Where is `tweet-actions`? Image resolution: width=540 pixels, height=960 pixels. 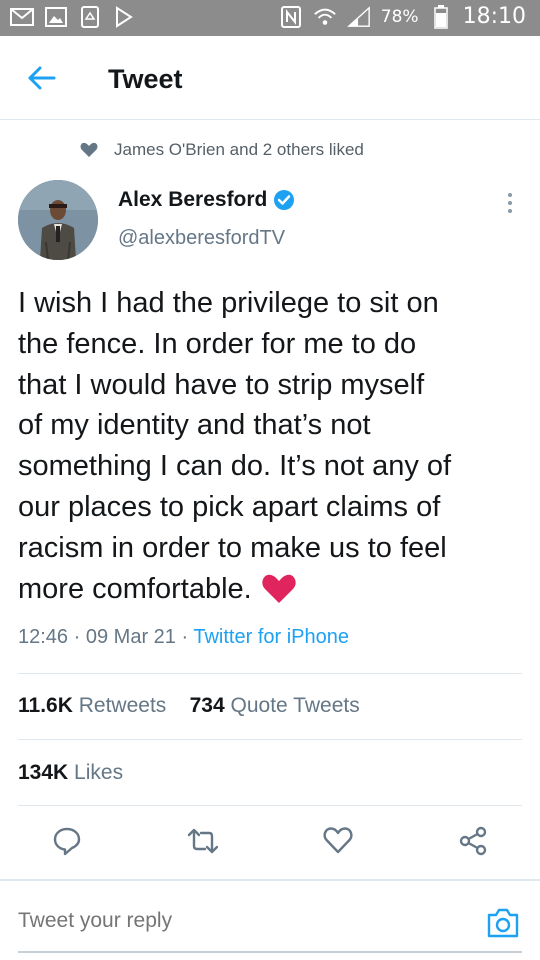 tweet-actions is located at coordinates (270, 846).